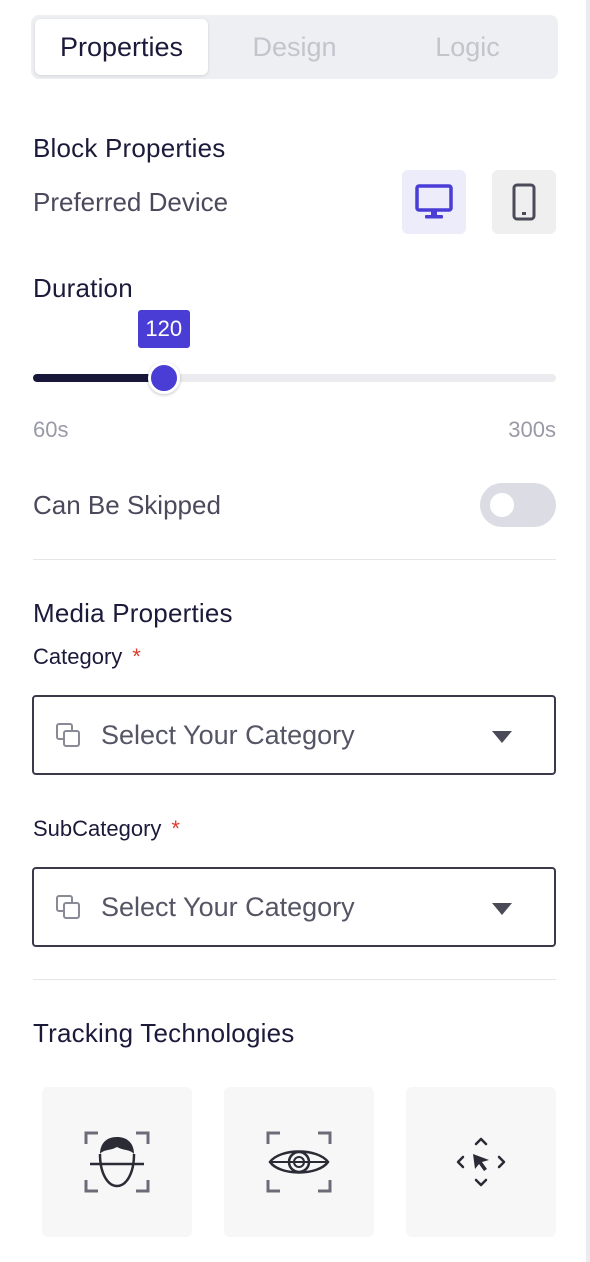 Image resolution: width=590 pixels, height=1262 pixels. I want to click on block-properties-title: Block Properties, so click(129, 148).